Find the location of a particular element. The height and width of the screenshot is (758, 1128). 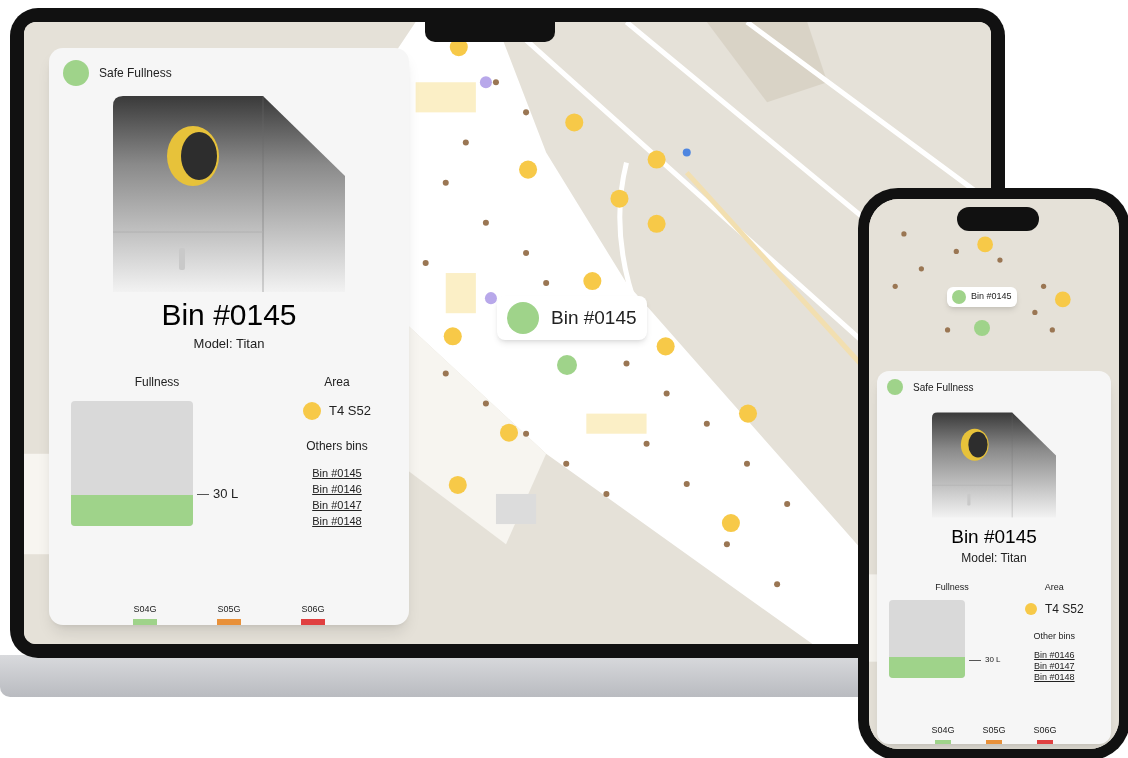

other-bins-label: Others bins is located at coordinates (337, 446).